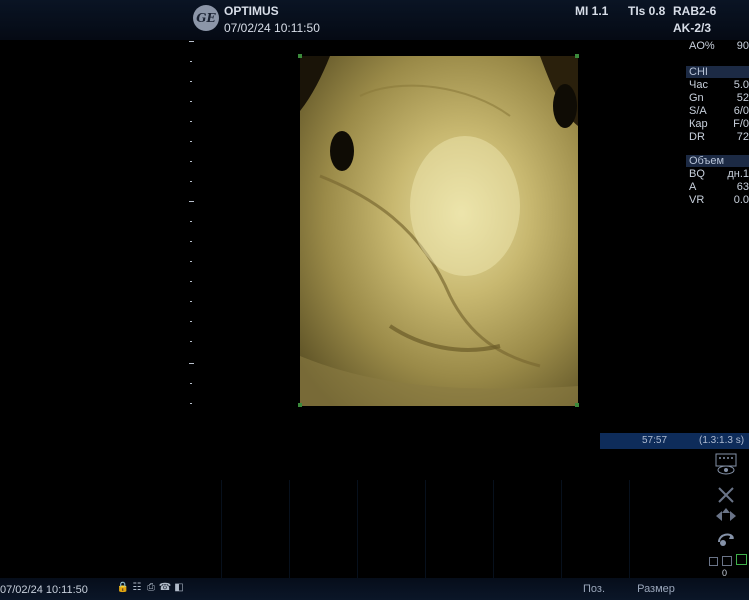 This screenshot has height=600, width=749. Describe the element at coordinates (719, 111) in the screenshot. I see `param-row: S/A 6/0` at that location.